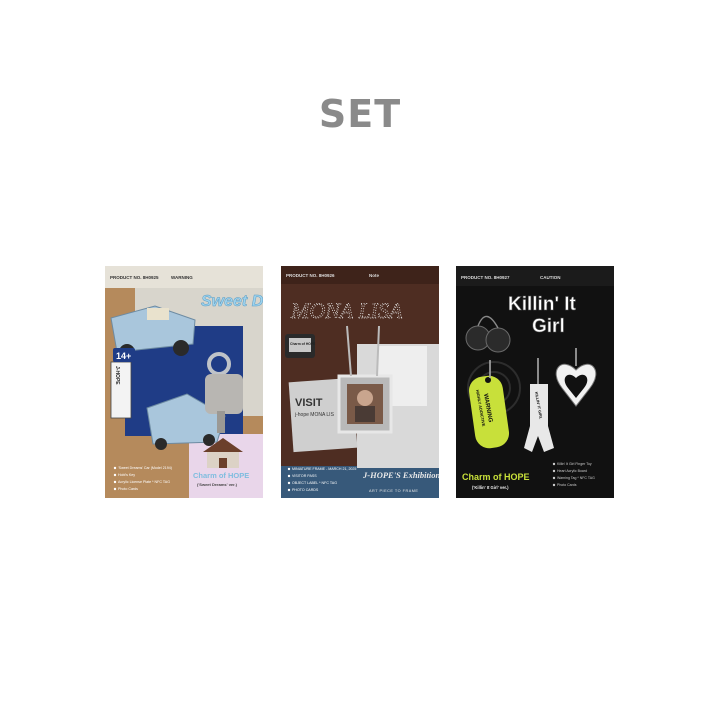  What do you see at coordinates (144, 482) in the screenshot?
I see `contents-item: Acrylic License Plate * NFC TAG` at bounding box center [144, 482].